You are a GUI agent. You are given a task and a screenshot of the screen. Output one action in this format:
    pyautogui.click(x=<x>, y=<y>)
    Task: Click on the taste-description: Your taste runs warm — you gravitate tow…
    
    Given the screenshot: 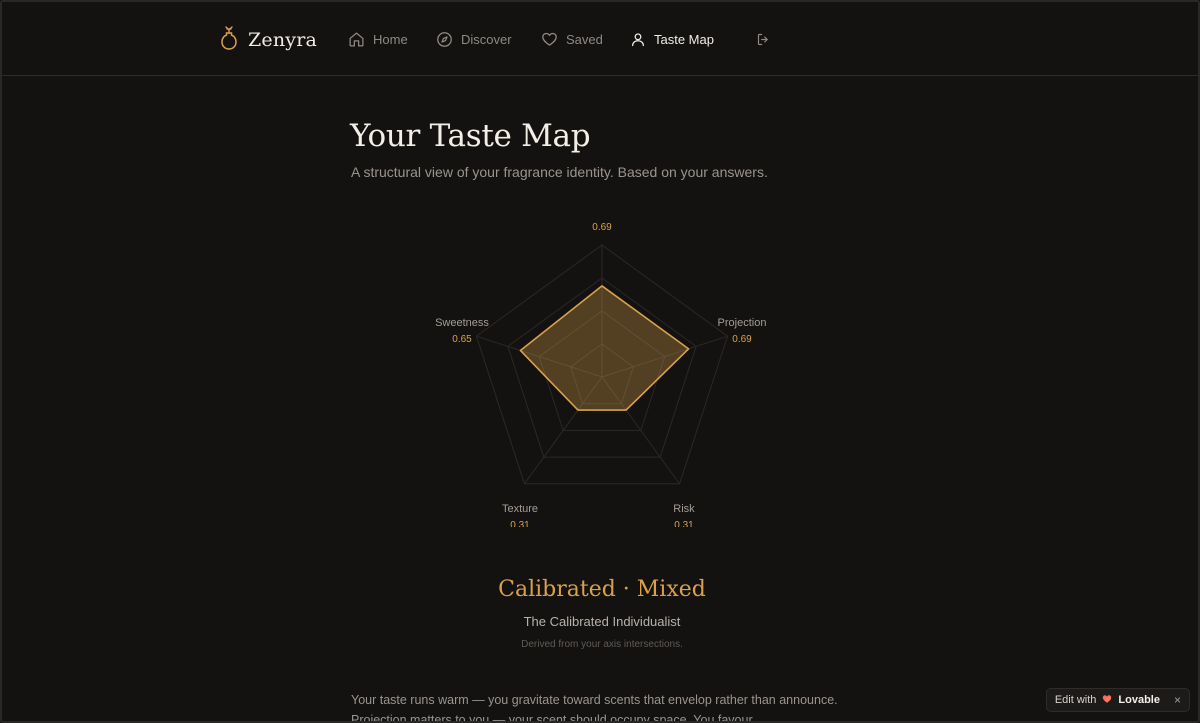 What is the action you would take?
    pyautogui.click(x=594, y=708)
    